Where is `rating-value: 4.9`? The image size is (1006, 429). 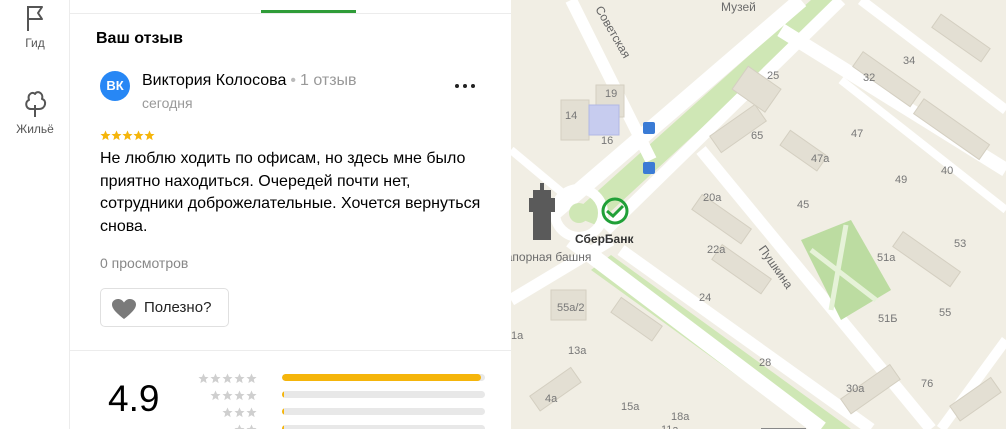 rating-value: 4.9 is located at coordinates (134, 398).